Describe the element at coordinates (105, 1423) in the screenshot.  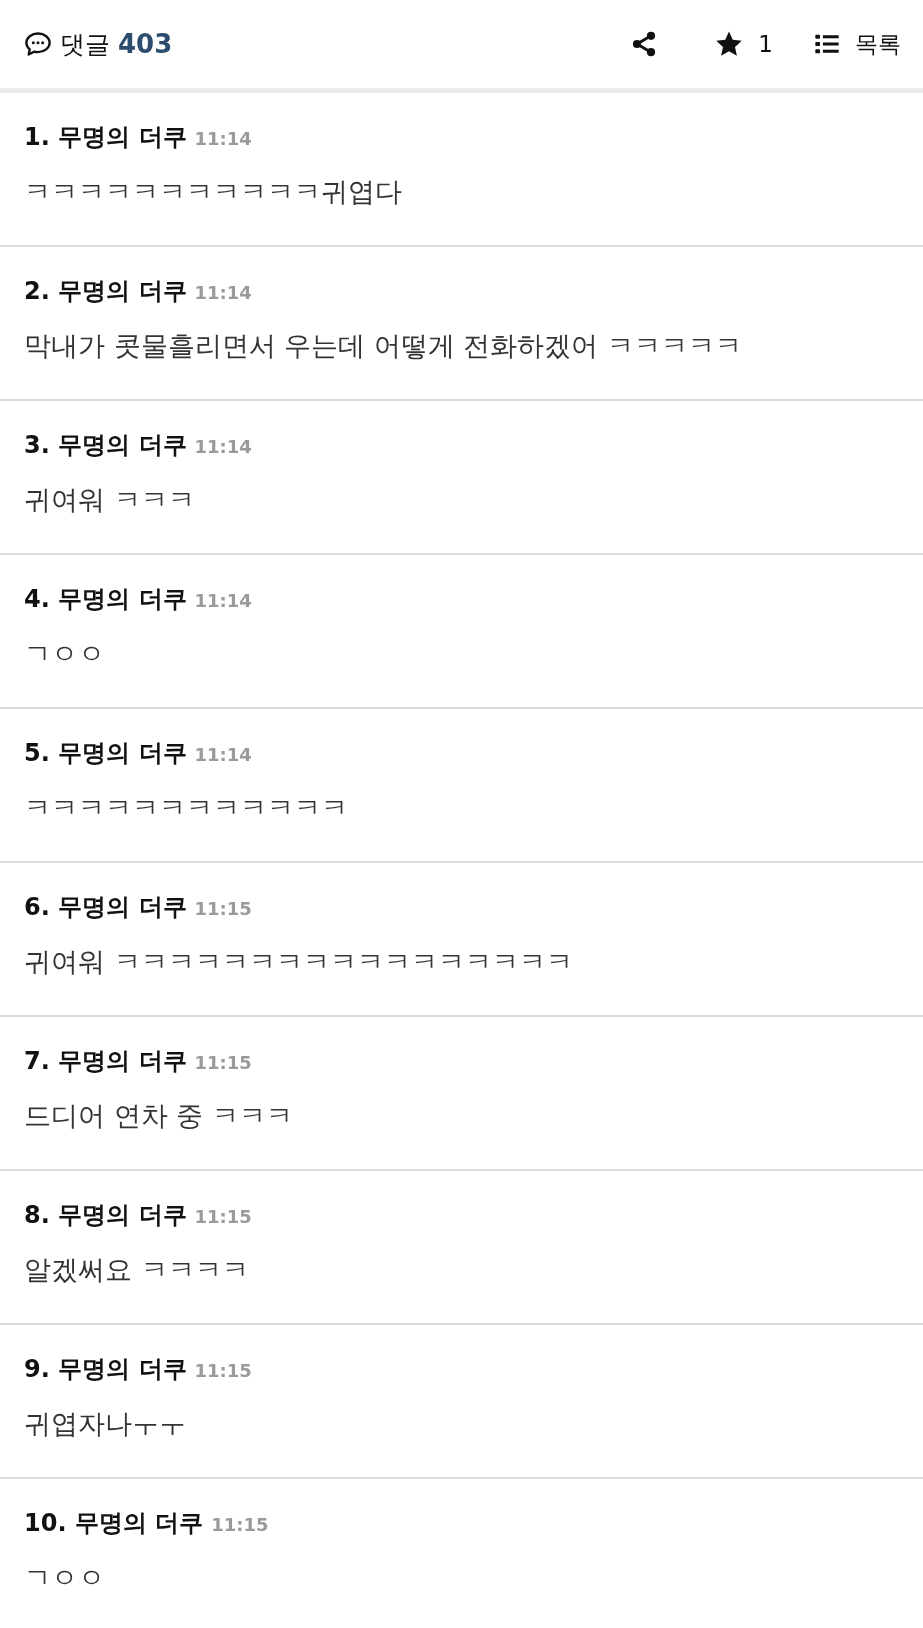
I see `comment-text: 귀엽자나ㅜㅜ` at that location.